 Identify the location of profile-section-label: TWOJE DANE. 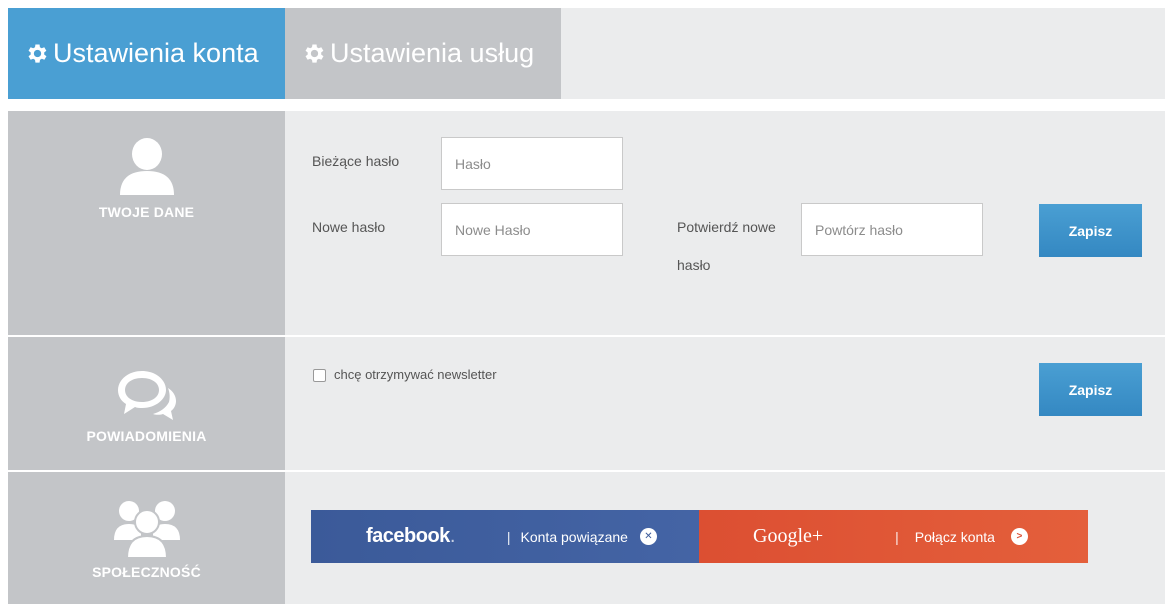
(146, 212).